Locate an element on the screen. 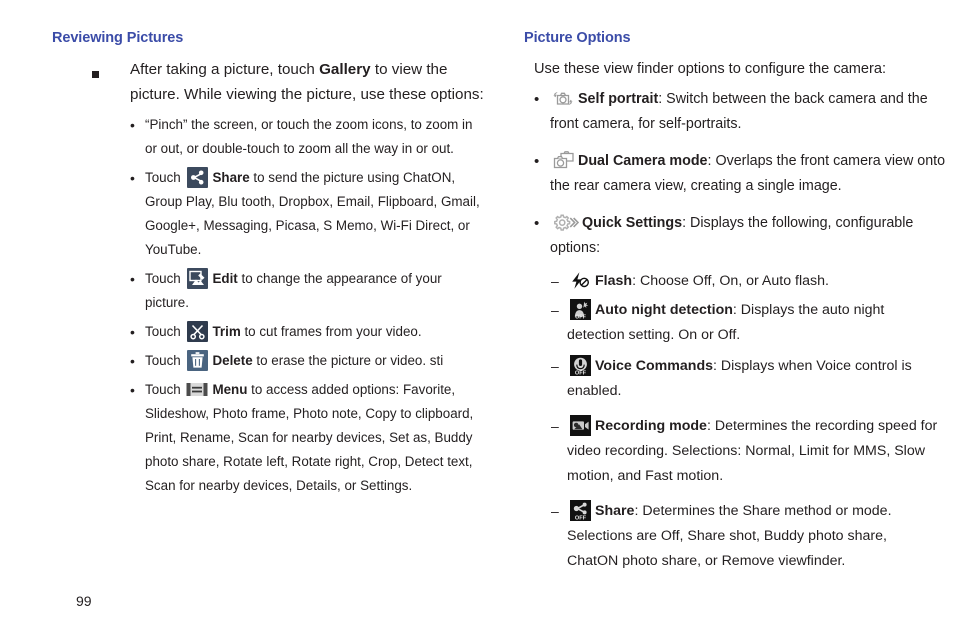 The height and width of the screenshot is (636, 954). list-item-text: to erase the picture or video. sti is located at coordinates (348, 360).